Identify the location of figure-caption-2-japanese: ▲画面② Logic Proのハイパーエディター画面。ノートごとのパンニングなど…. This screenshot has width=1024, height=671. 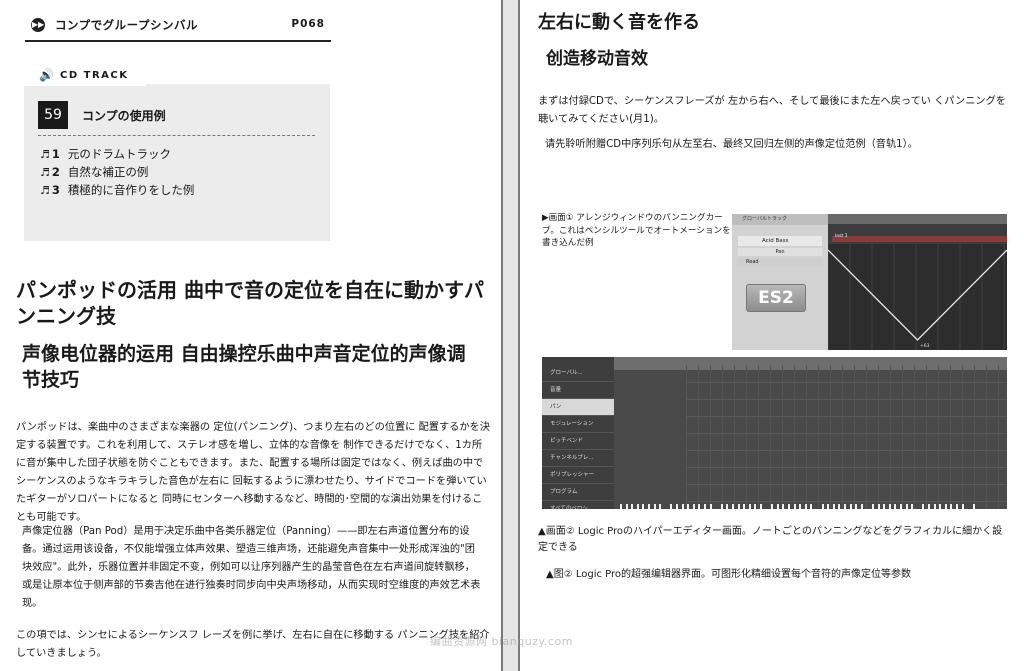
(770, 539).